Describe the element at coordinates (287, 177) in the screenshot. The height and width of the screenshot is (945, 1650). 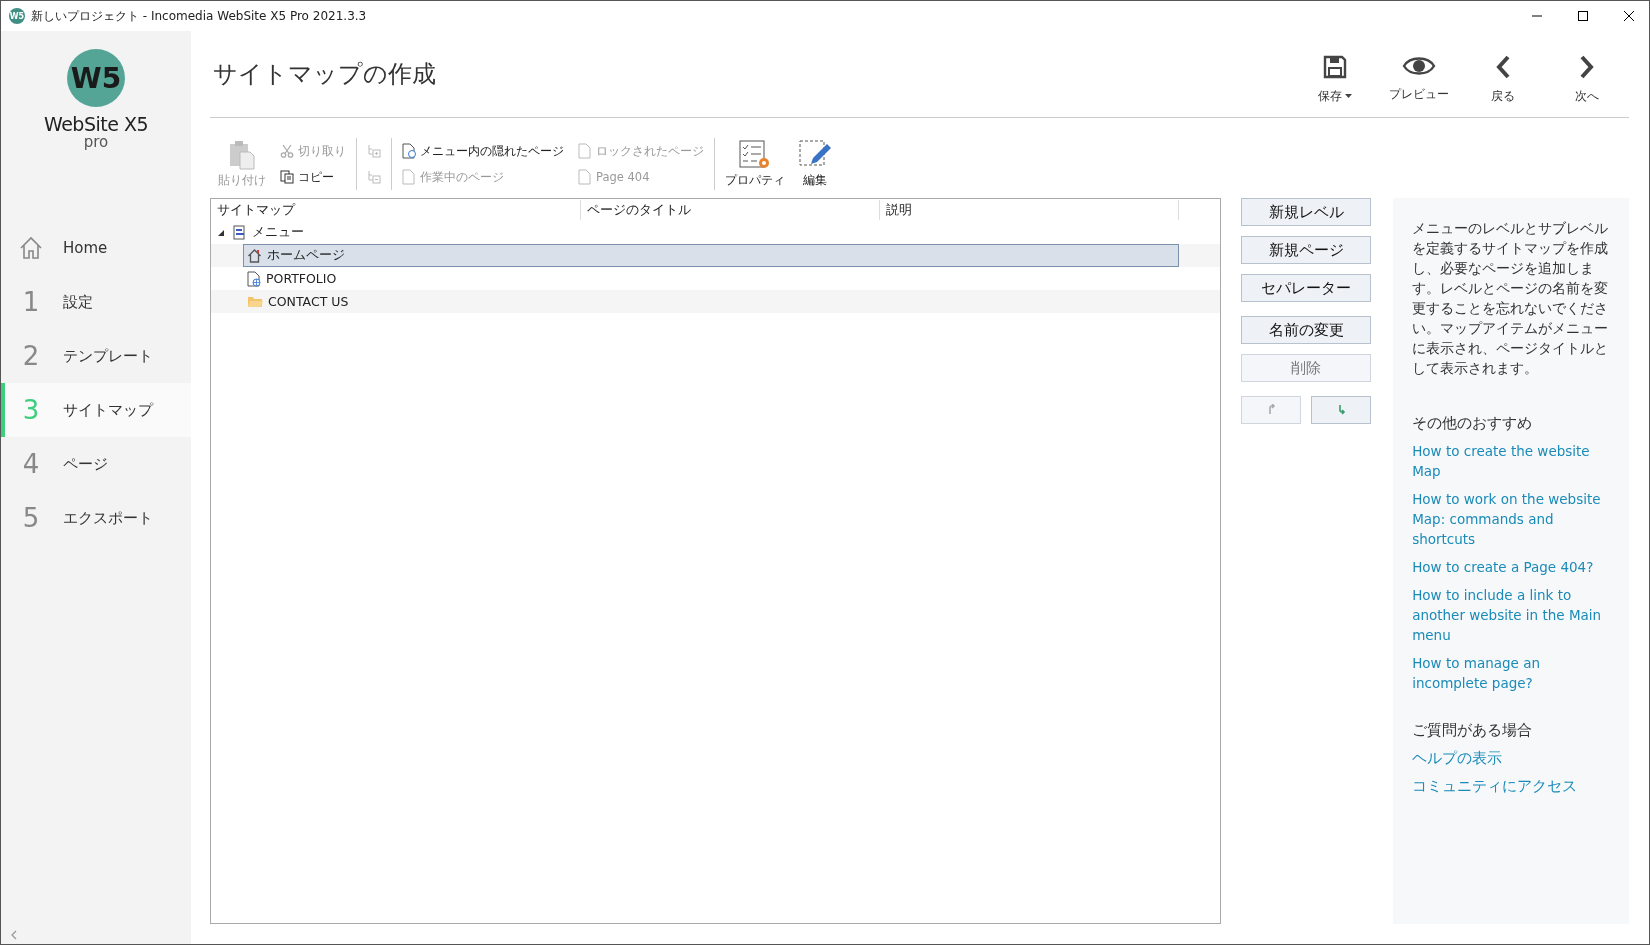
I see `copy-icon` at that location.